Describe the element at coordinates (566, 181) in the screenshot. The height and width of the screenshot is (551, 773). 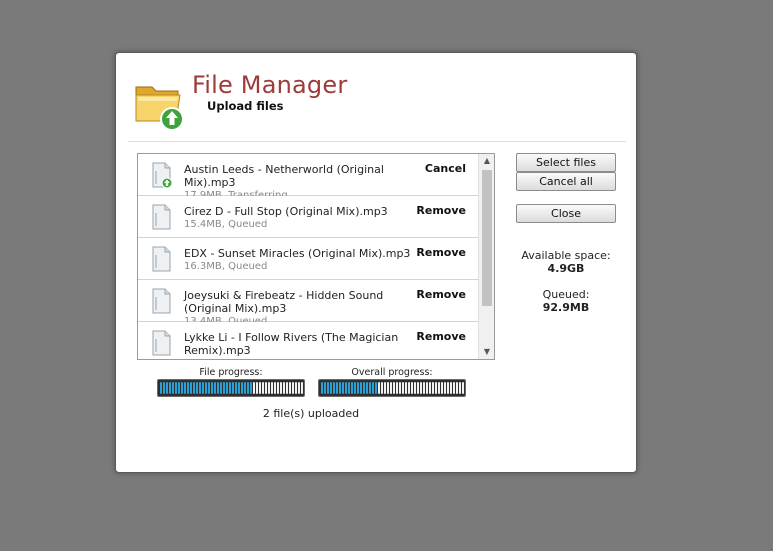
I see `cancel-all-button: Cancel all` at that location.